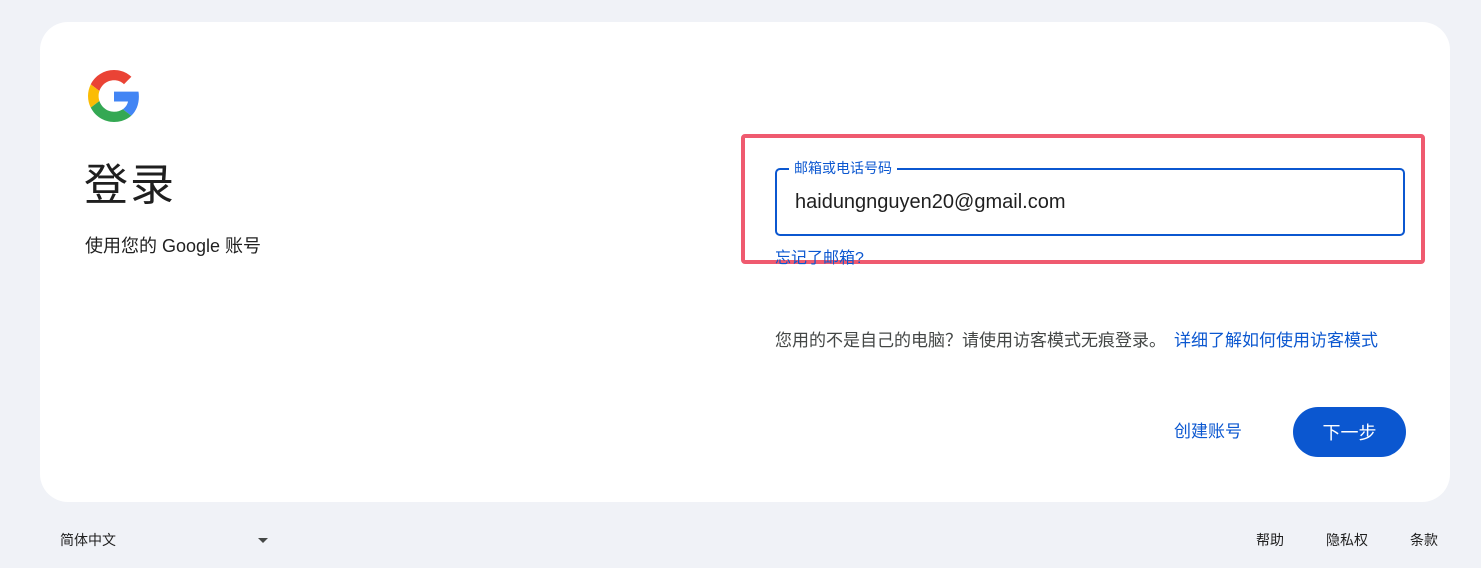 The width and height of the screenshot is (1481, 568). What do you see at coordinates (970, 340) in the screenshot?
I see `guest-mode-text: 您用的不是自己的电脑？请使用访客模式无痕登录。` at bounding box center [970, 340].